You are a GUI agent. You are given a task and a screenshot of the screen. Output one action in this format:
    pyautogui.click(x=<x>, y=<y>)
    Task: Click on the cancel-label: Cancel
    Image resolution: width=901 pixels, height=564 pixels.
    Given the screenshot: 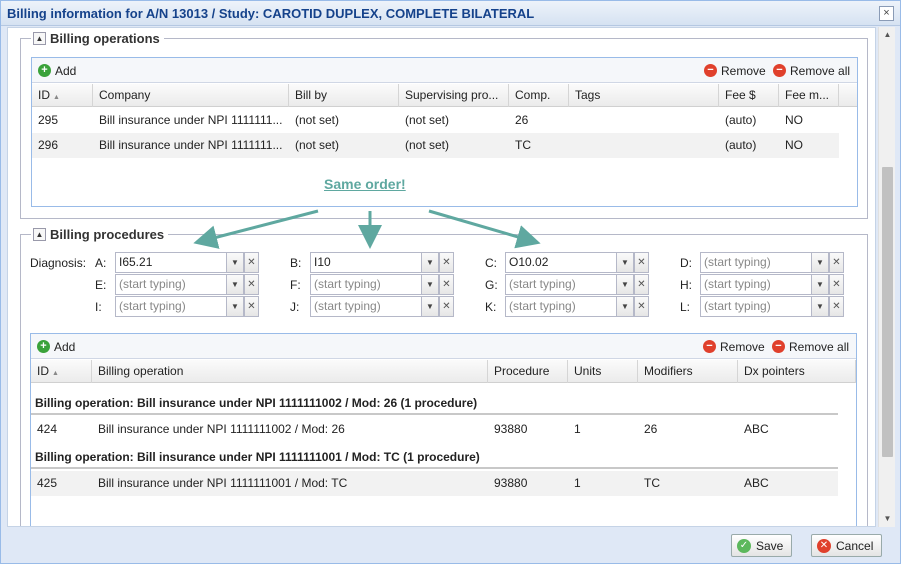 What is the action you would take?
    pyautogui.click(x=855, y=545)
    